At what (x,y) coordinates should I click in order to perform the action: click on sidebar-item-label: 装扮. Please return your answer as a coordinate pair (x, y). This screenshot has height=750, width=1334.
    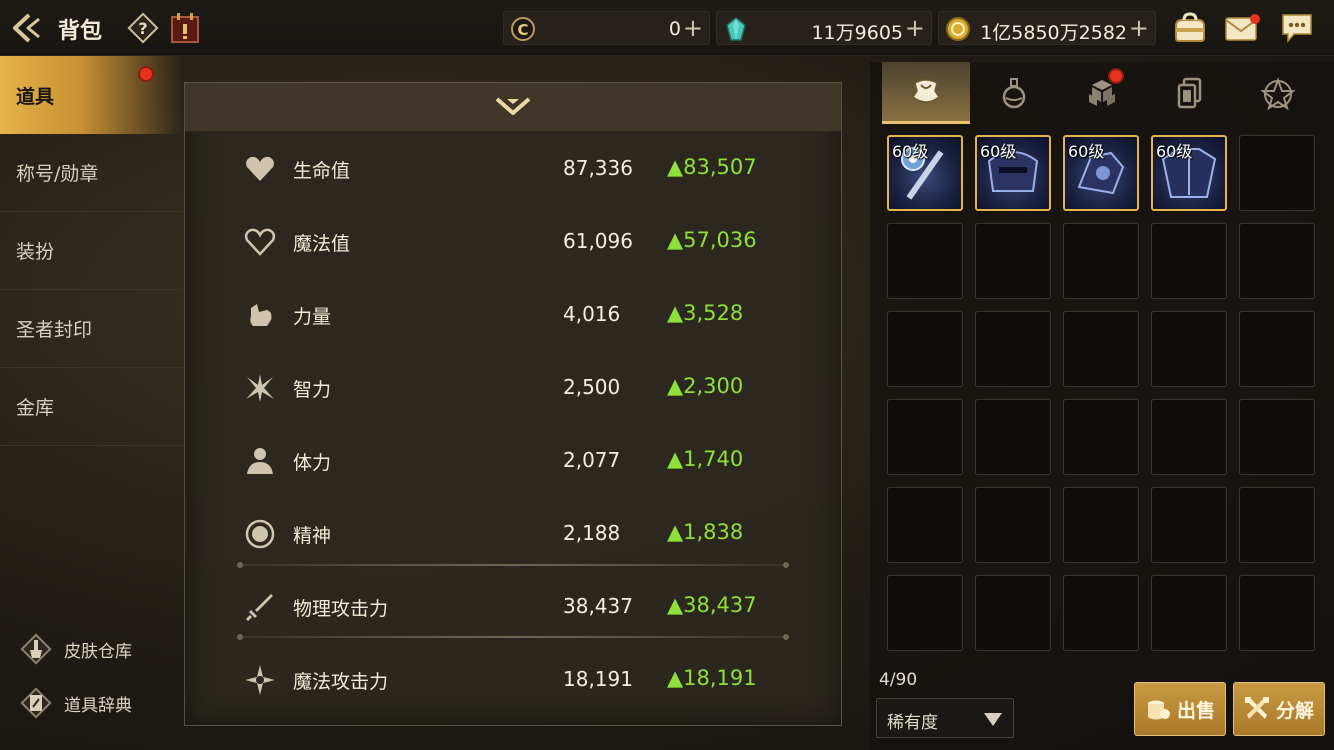
    Looking at the image, I should click on (35, 252).